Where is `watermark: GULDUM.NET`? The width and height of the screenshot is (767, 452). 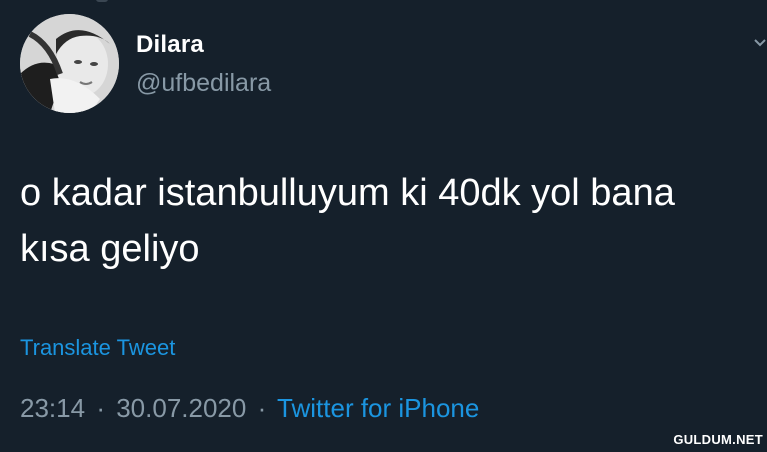 watermark: GULDUM.NET is located at coordinates (718, 439).